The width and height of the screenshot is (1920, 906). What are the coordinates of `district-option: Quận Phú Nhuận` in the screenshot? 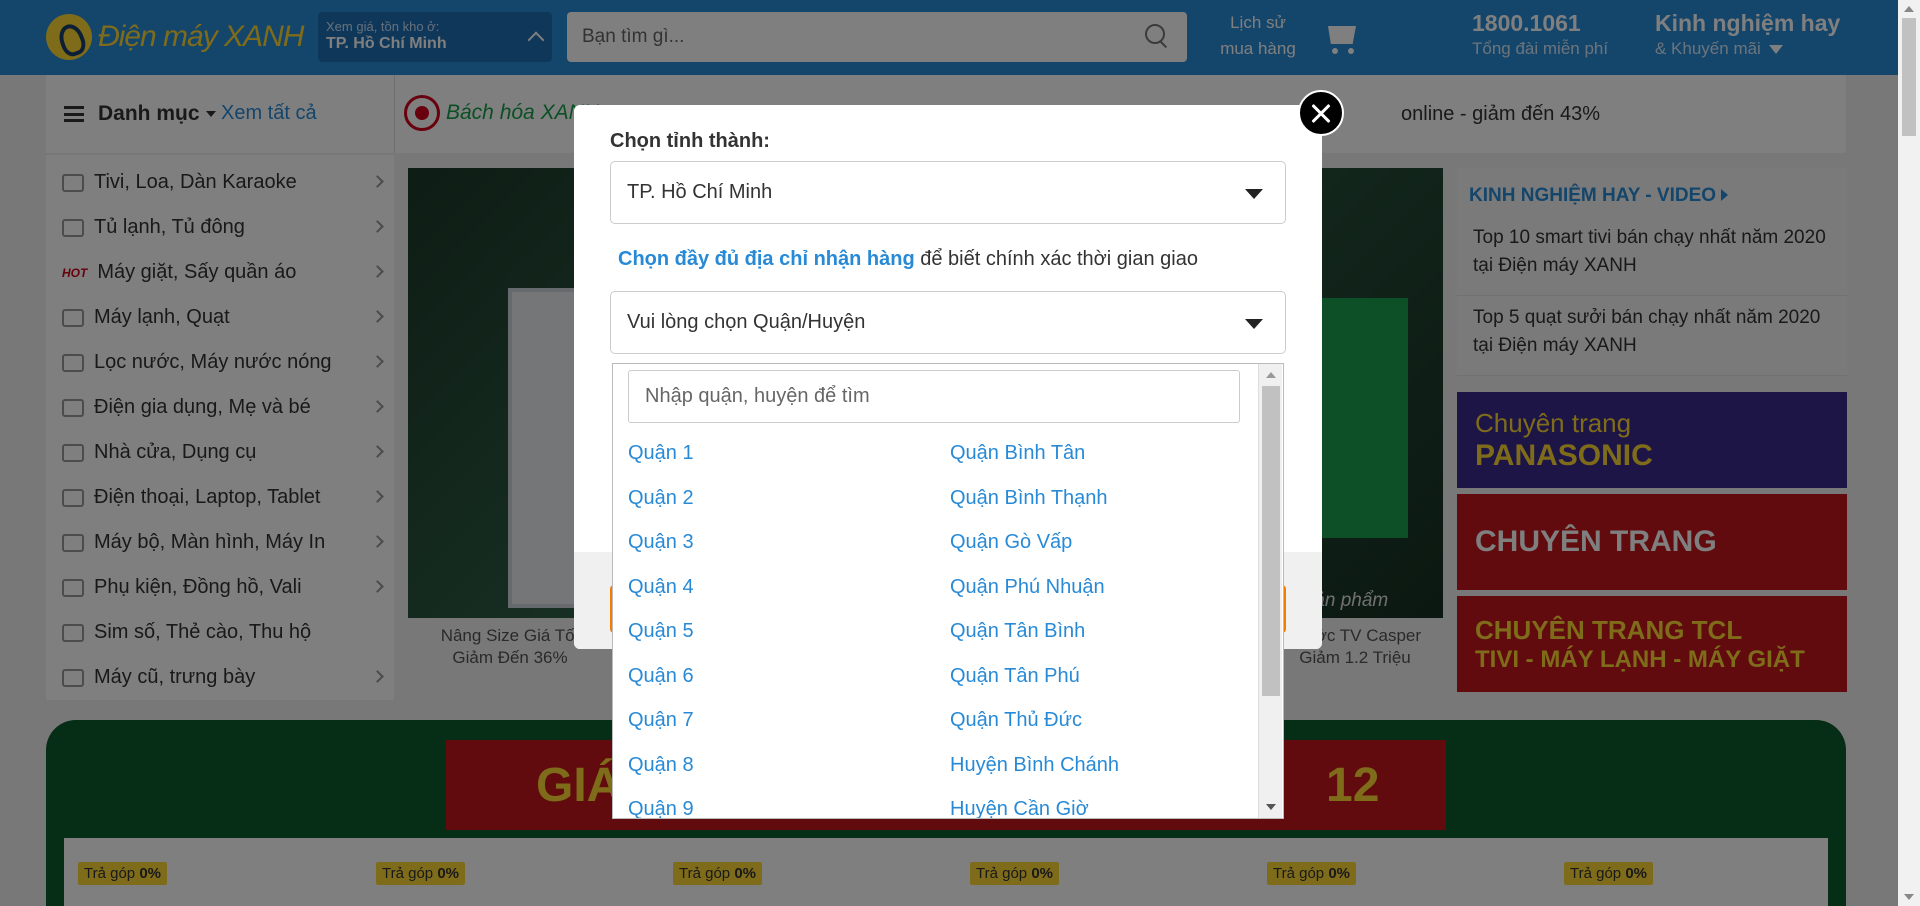 It's located at (1027, 587).